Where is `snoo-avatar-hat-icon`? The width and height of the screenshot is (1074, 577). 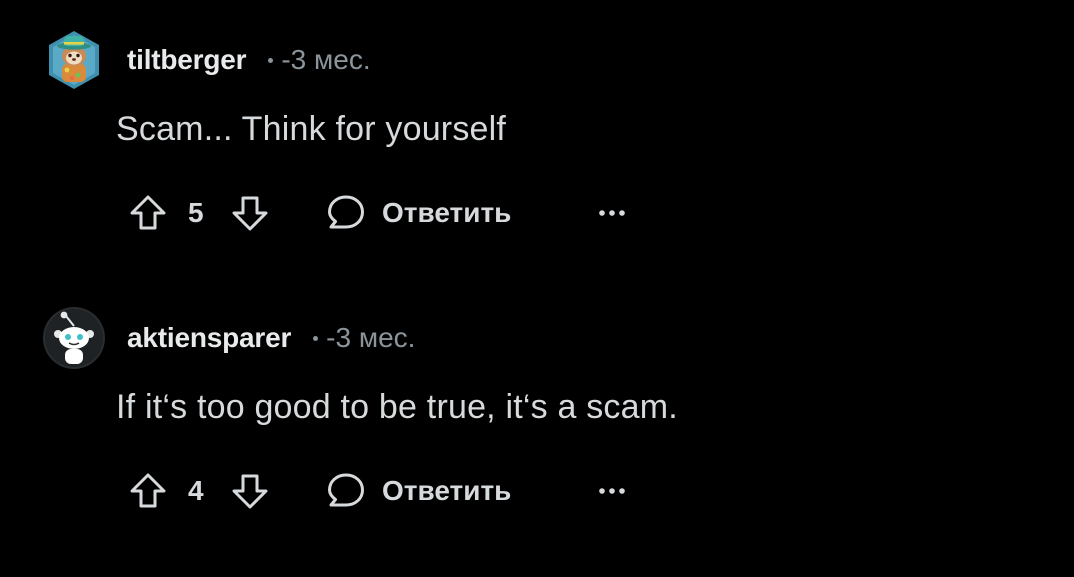 snoo-avatar-hat-icon is located at coordinates (74, 60).